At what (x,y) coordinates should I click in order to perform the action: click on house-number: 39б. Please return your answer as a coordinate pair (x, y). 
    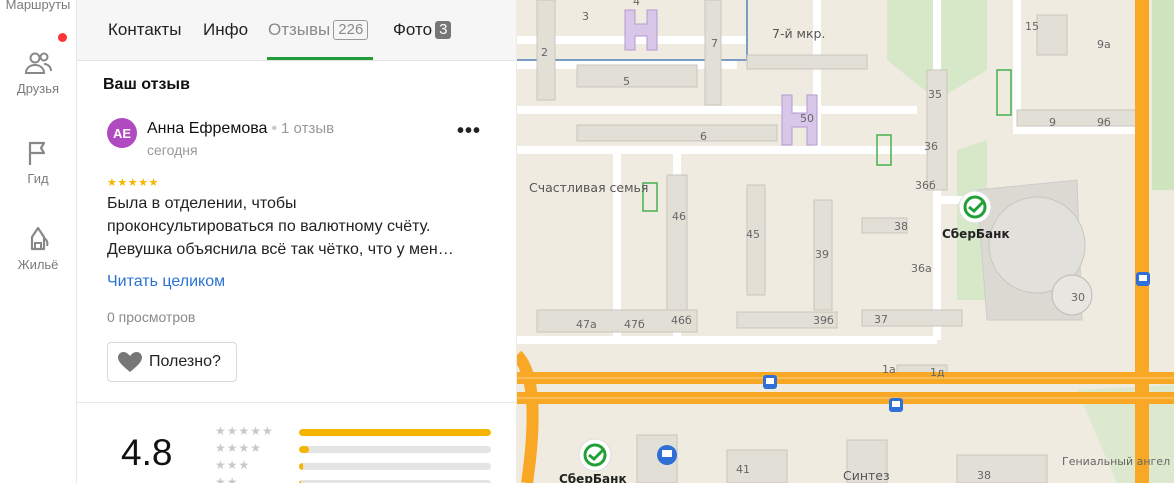
    Looking at the image, I should click on (823, 320).